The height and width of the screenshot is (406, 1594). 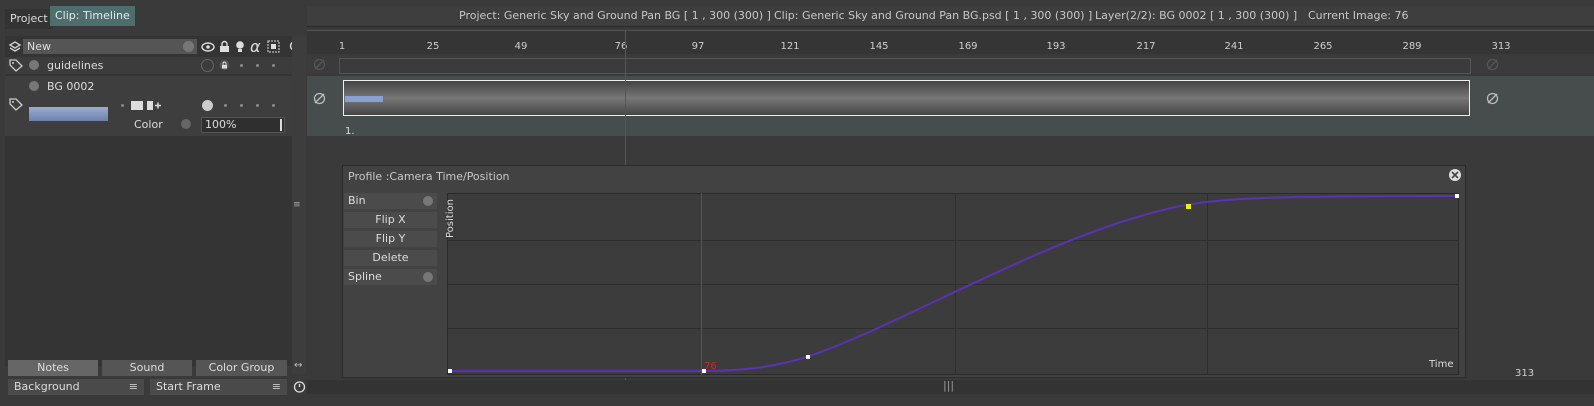 I want to click on ruler-tick: 49, so click(x=521, y=46).